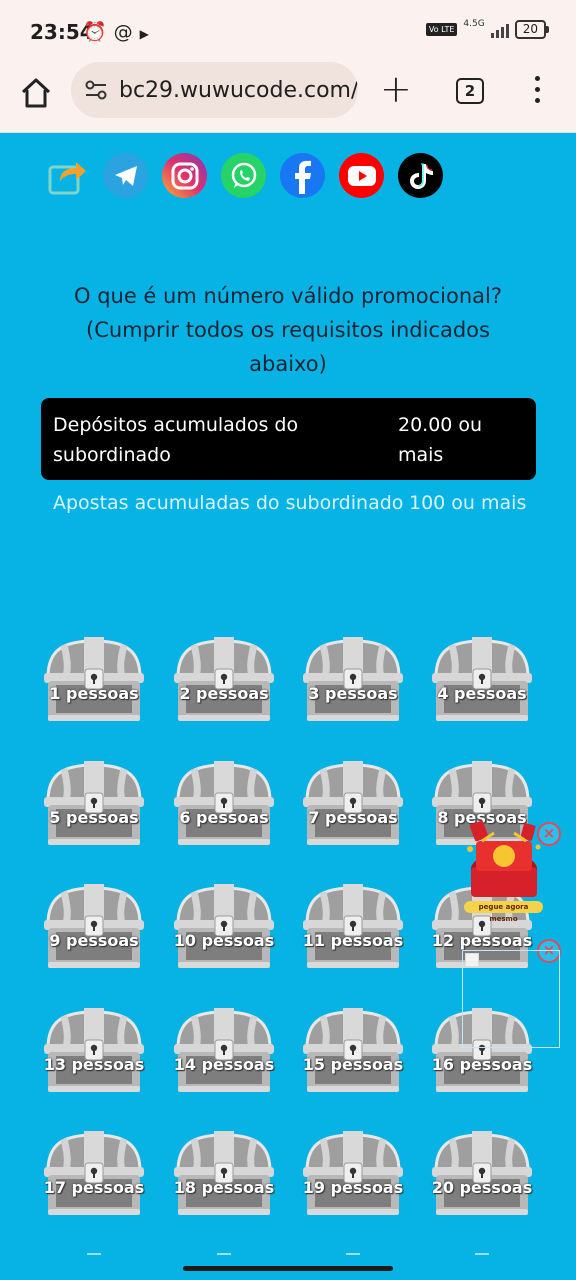 The image size is (576, 1280). What do you see at coordinates (503, 912) in the screenshot?
I see `gift-banner: pegue agora mesmo` at bounding box center [503, 912].